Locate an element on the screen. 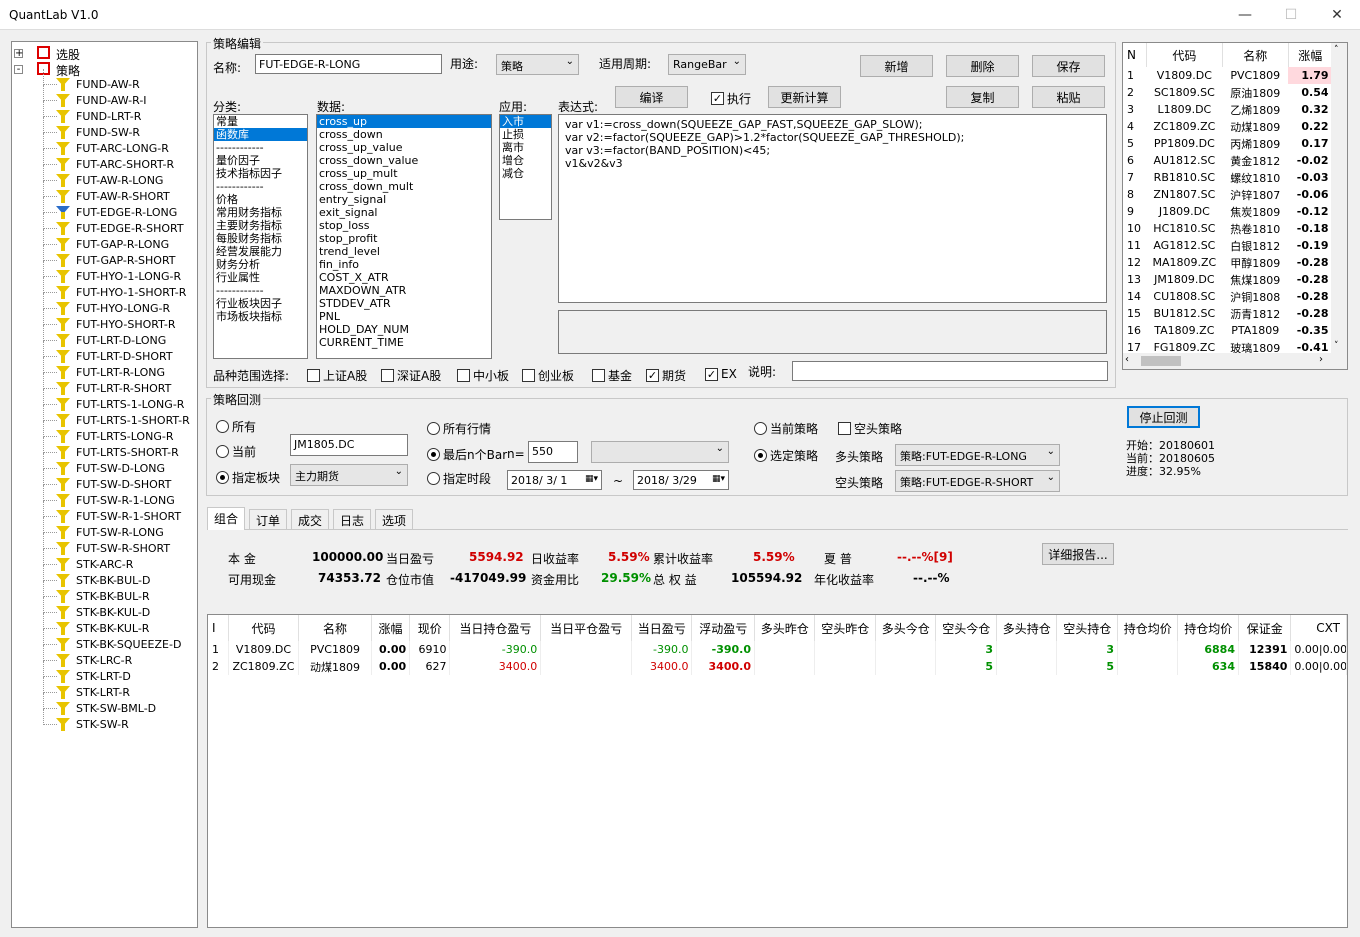 The image size is (1360, 937). strategy-name-input: FUT-EDGE-R-LONG is located at coordinates (348, 64).